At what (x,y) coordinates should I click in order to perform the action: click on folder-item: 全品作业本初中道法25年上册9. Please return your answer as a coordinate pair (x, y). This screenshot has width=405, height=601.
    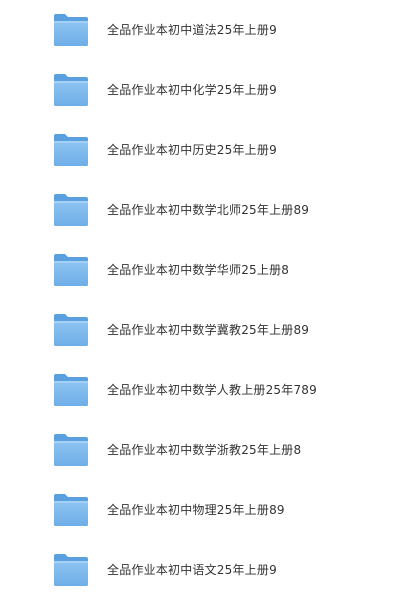
    Looking at the image, I should click on (202, 31).